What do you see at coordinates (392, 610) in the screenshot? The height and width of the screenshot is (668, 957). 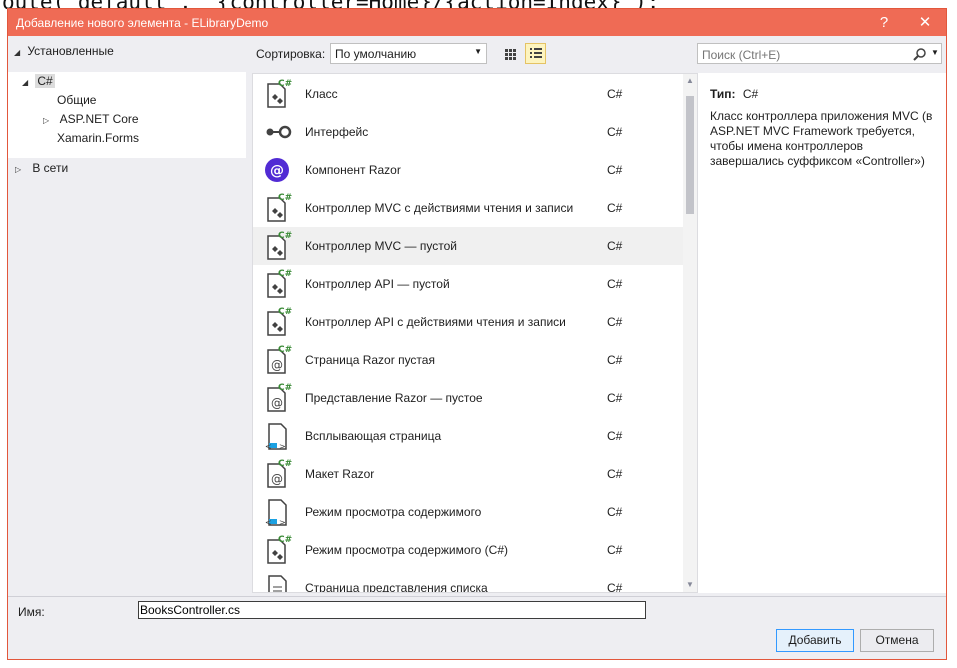 I see `name-input` at bounding box center [392, 610].